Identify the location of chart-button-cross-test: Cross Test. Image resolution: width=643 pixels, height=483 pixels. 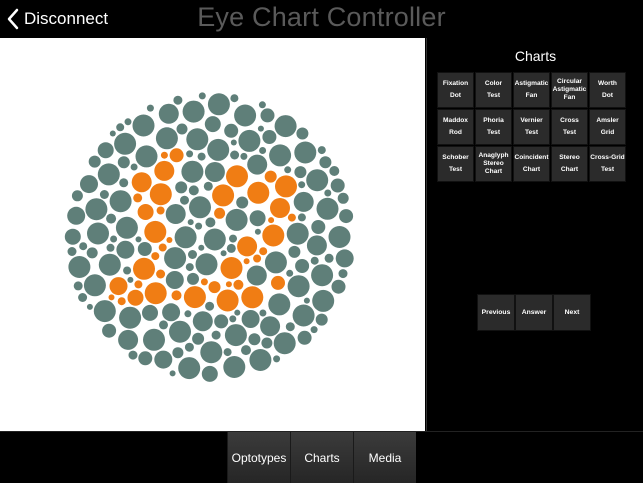
(569, 127).